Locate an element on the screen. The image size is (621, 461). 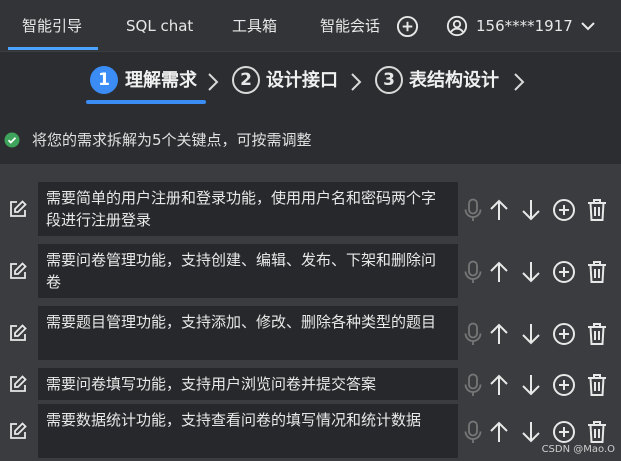
list-item: 需要数据统计功能，支持查看问卷的填写情况和统计数据 is located at coordinates (310, 431).